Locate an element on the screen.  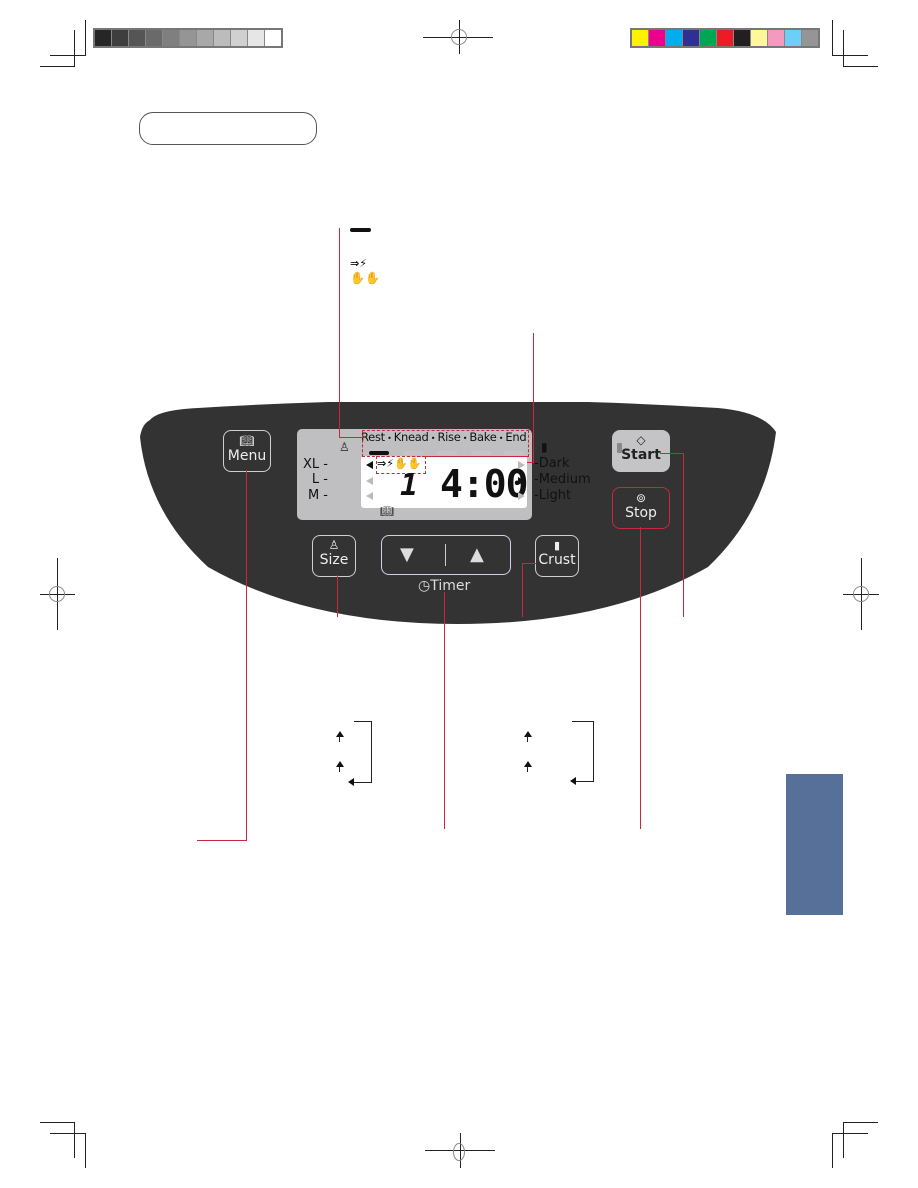
crust-label-light: -Light is located at coordinates (553, 495).